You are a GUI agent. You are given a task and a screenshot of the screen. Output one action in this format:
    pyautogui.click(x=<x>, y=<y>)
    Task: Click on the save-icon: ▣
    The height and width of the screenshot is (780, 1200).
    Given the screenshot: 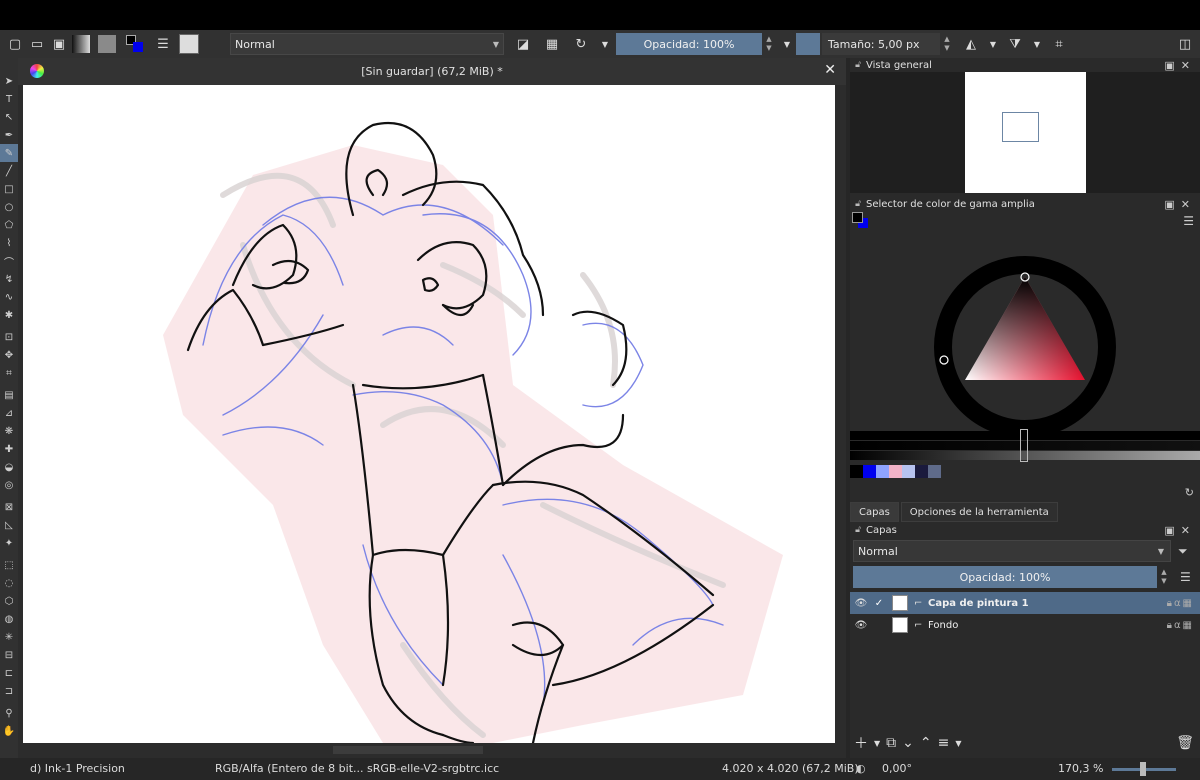 What is the action you would take?
    pyautogui.click(x=59, y=44)
    